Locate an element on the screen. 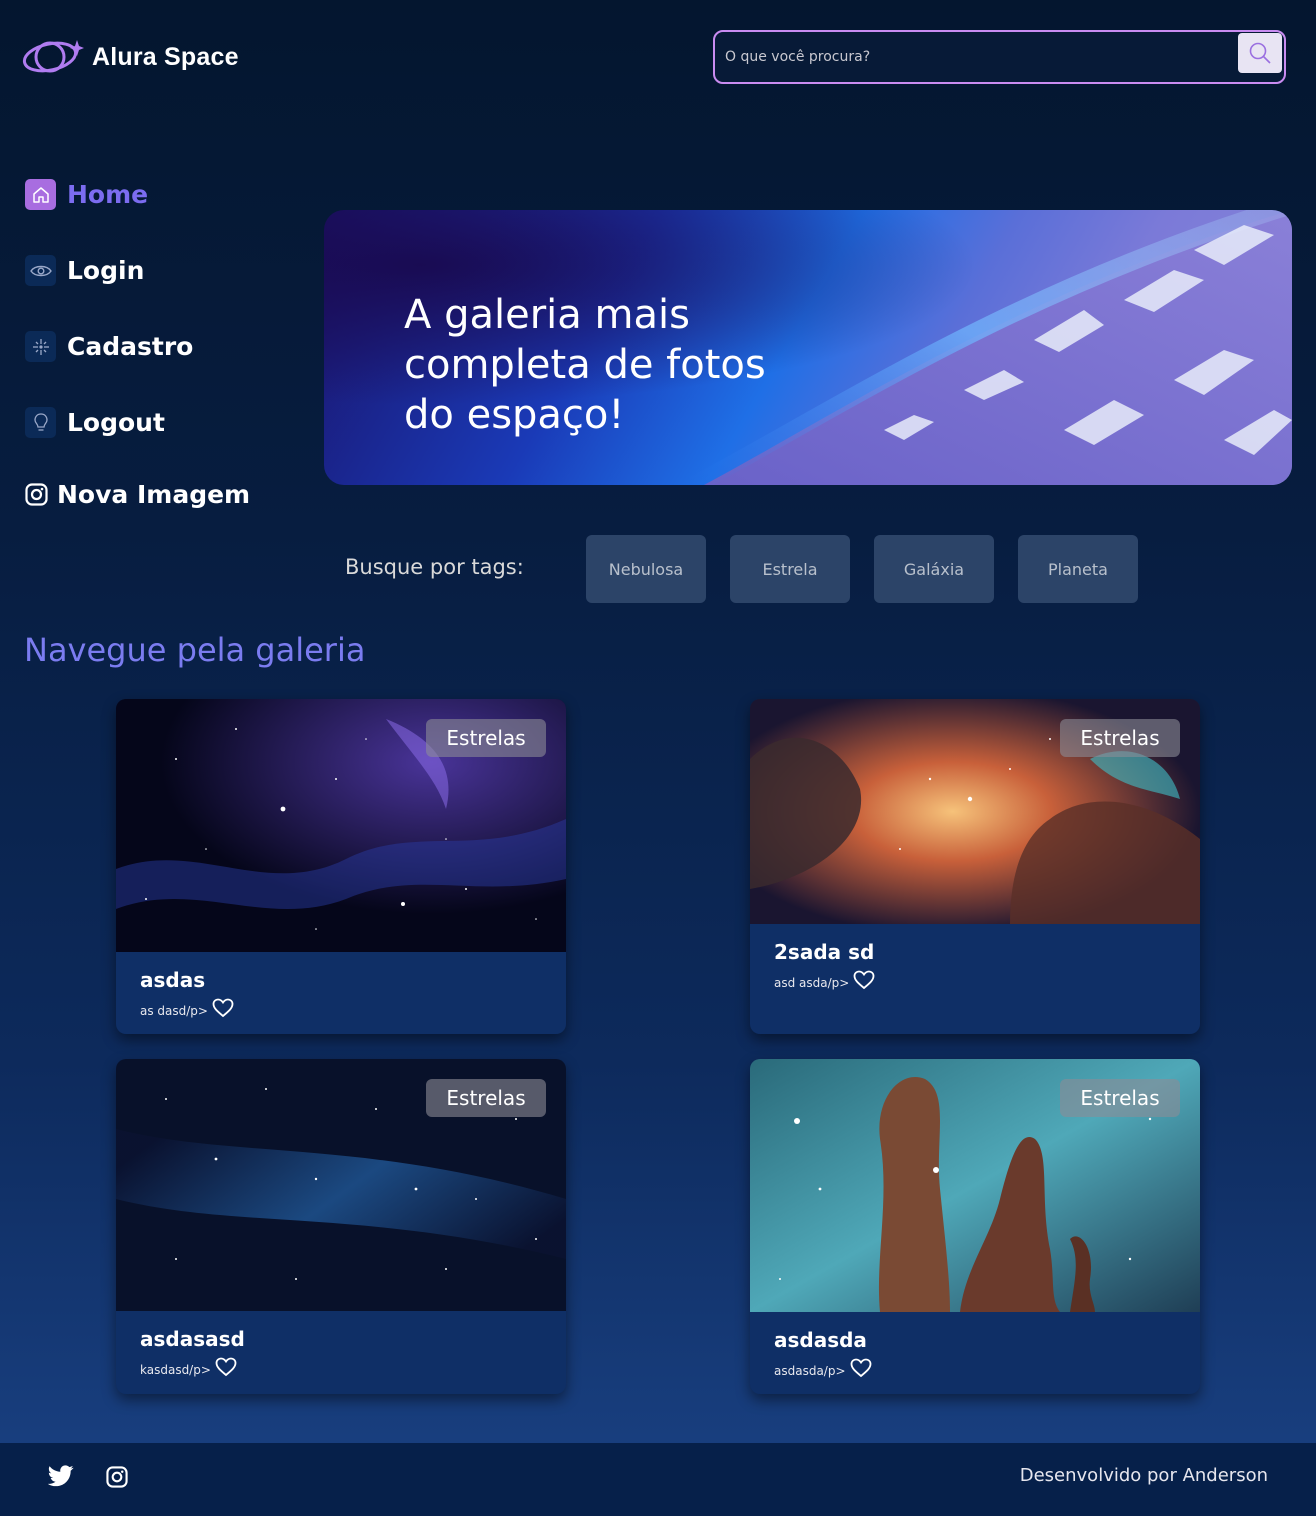 Image resolution: width=1316 pixels, height=1516 pixels. card-description: asdasda/p> is located at coordinates (810, 1371).